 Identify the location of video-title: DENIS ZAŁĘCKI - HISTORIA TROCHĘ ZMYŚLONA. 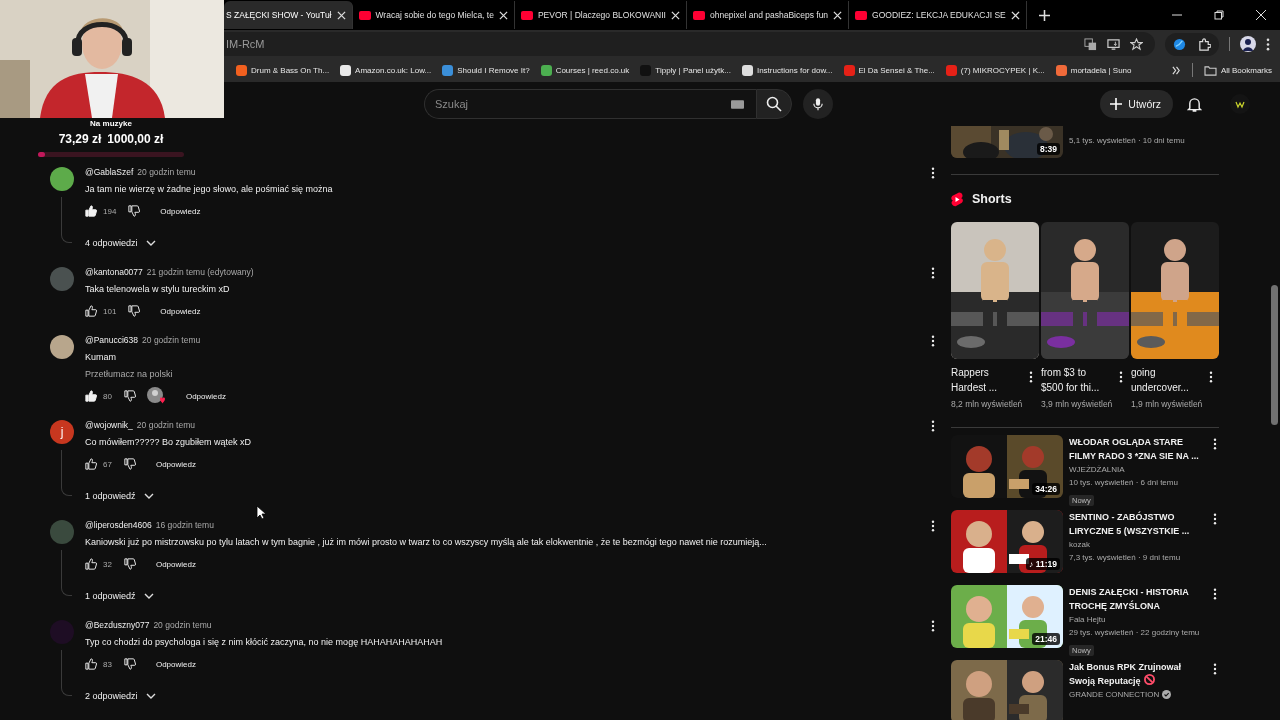
(1138, 599).